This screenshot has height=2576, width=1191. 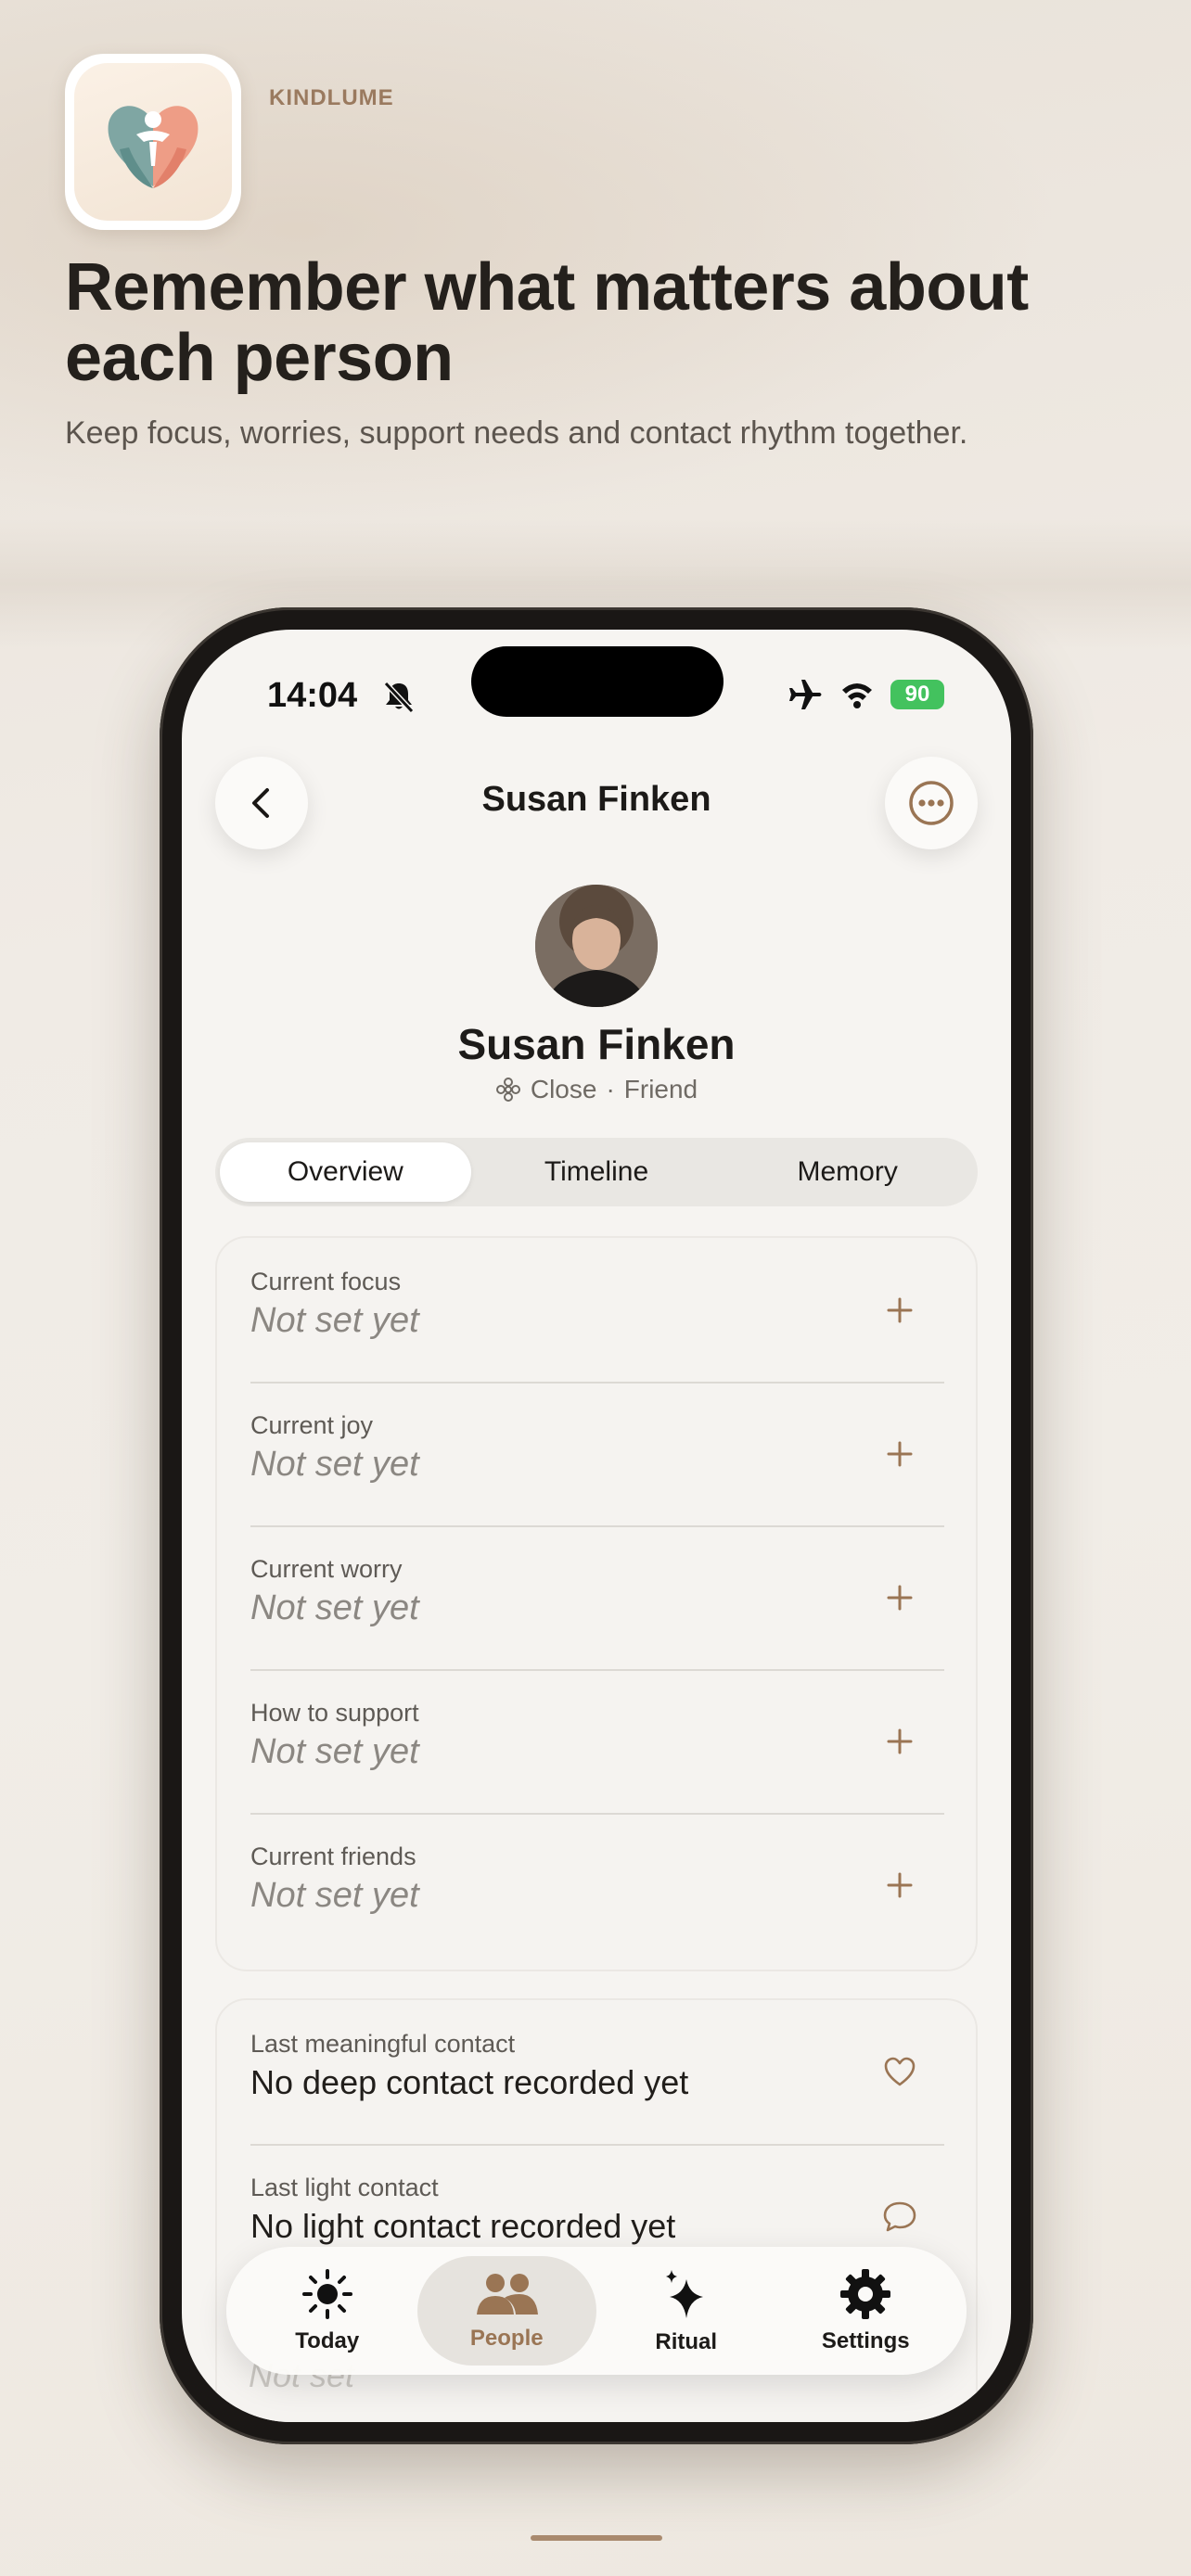 What do you see at coordinates (463, 2226) in the screenshot?
I see `field-value: No light contact recorded yet` at bounding box center [463, 2226].